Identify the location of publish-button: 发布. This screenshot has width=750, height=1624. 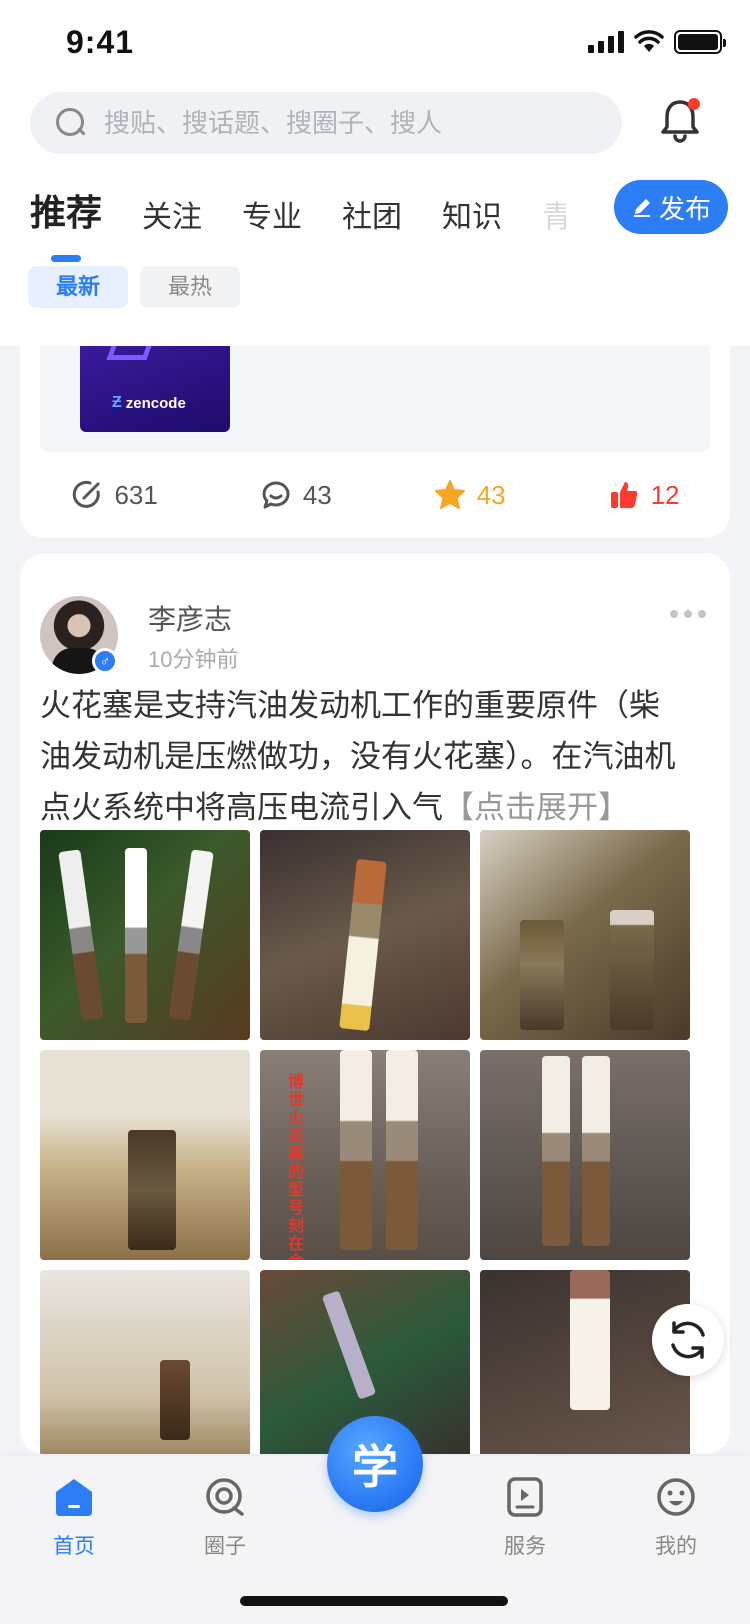
(671, 207).